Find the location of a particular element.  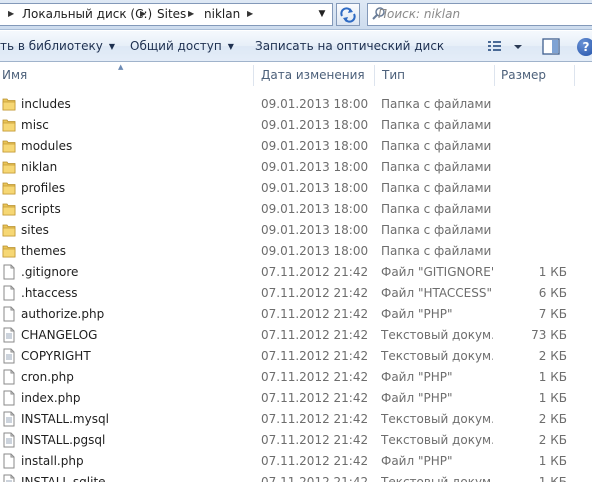

breadcrumb-drive: Локальный диск (C:) is located at coordinates (87, 14).